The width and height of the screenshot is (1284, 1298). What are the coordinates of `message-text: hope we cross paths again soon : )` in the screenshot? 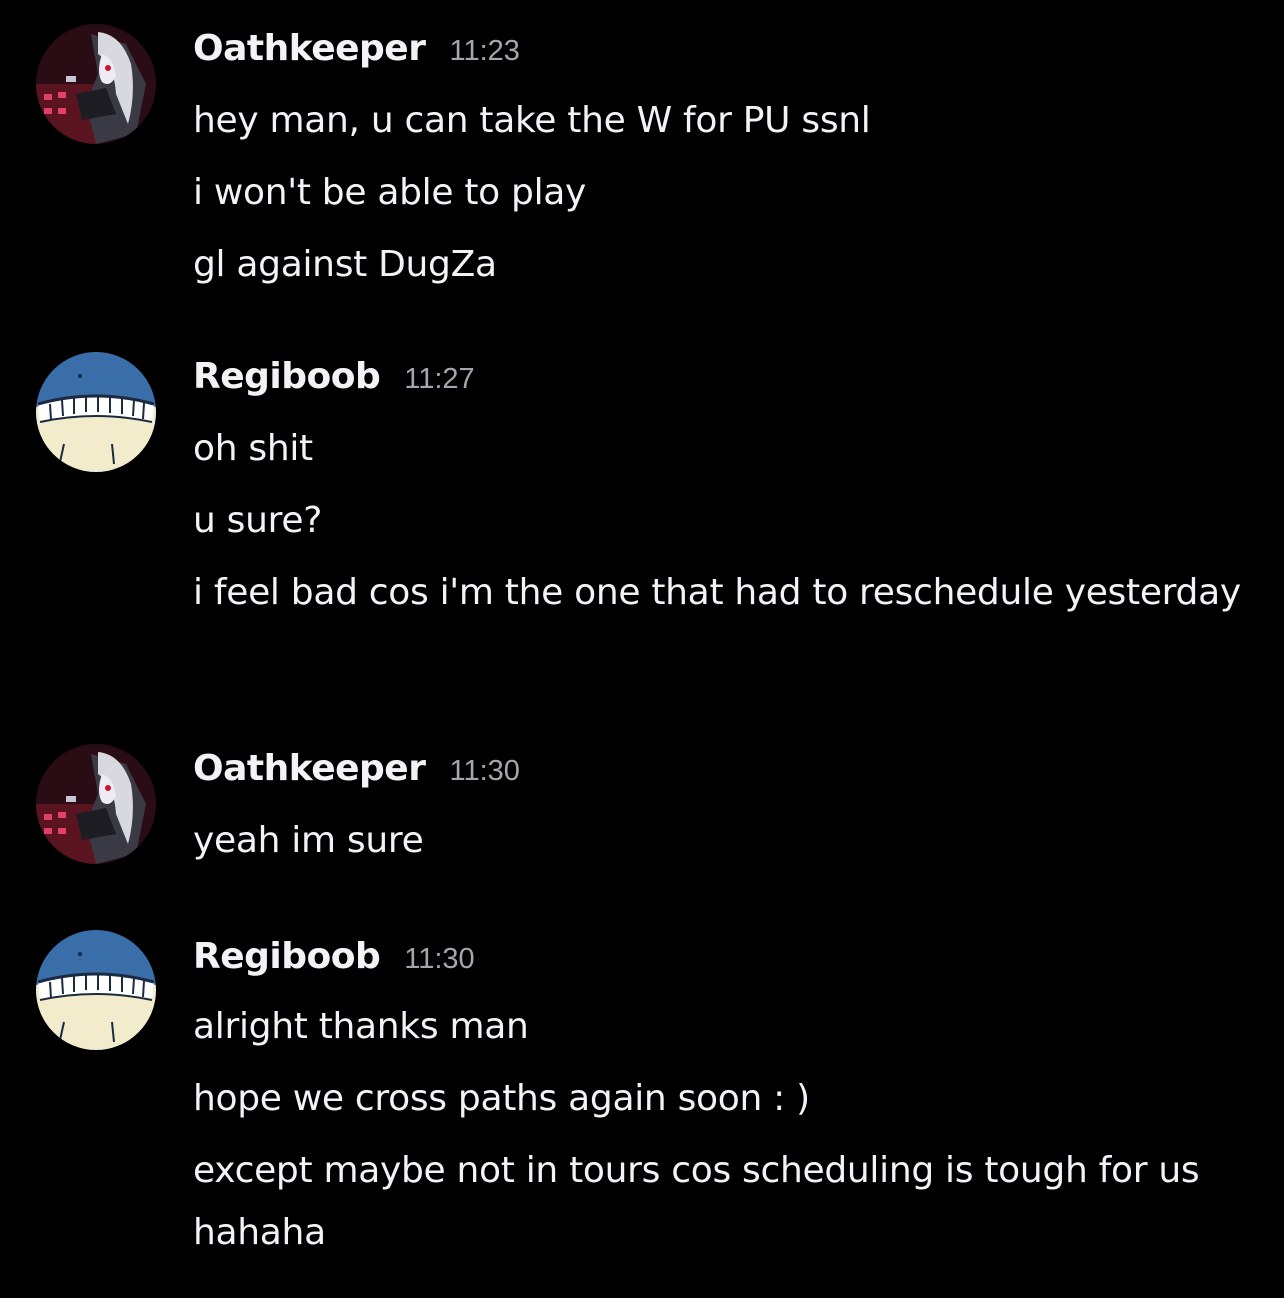 It's located at (501, 1098).